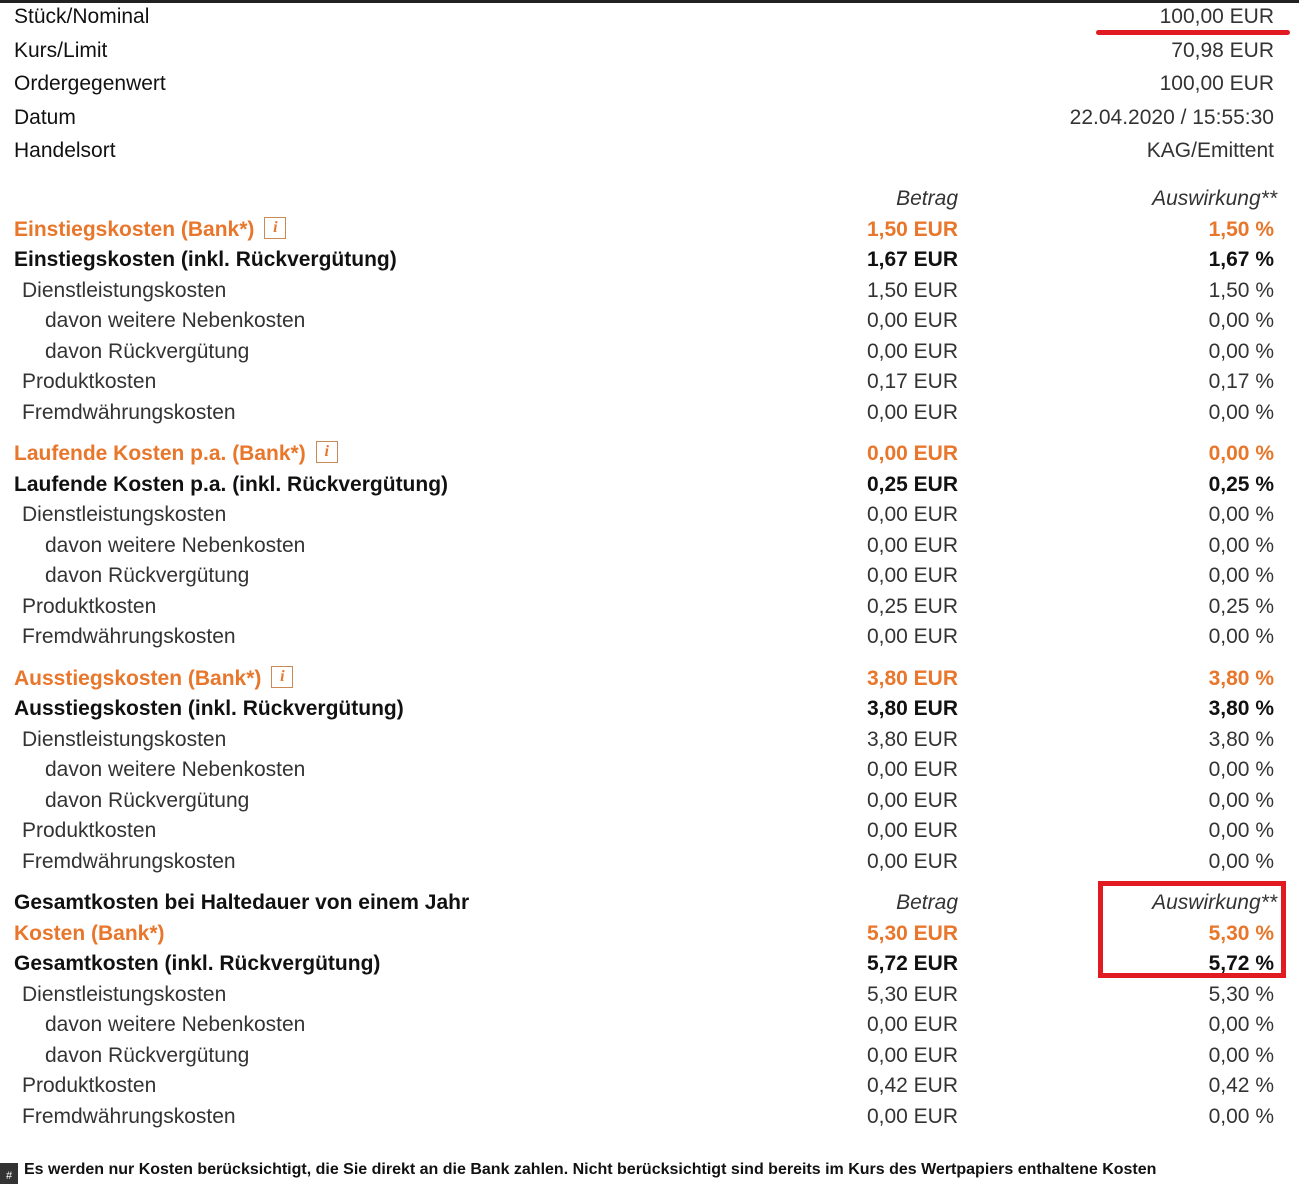 The height and width of the screenshot is (1189, 1299). Describe the element at coordinates (205, 260) in the screenshot. I see `row-label: Einstiegskosten (inkl. Rückvergütung)` at that location.